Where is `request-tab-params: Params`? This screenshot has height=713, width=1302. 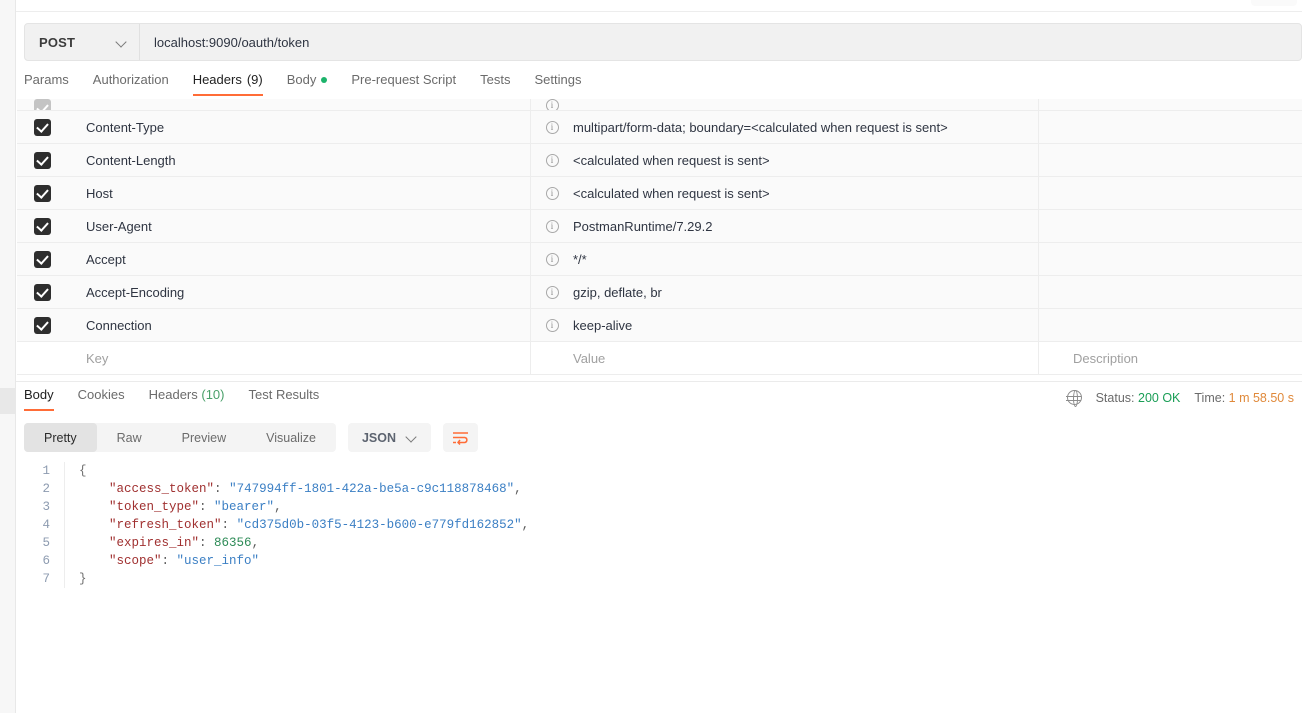
request-tab-params: Params is located at coordinates (54, 84).